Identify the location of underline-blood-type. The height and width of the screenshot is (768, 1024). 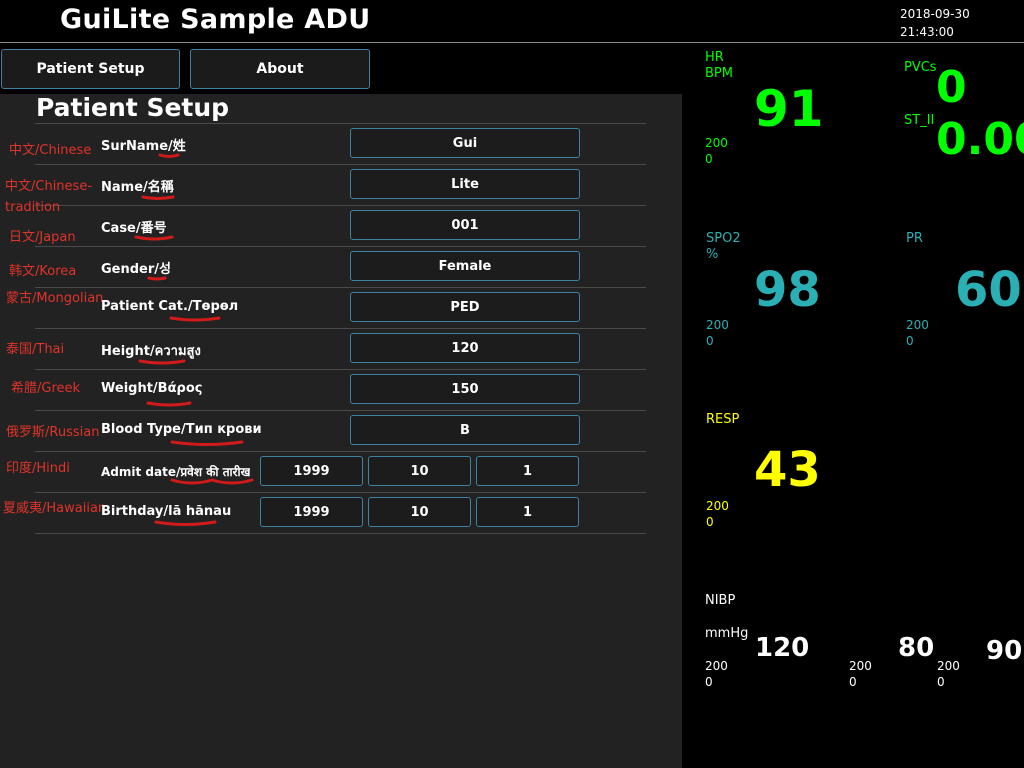
(207, 443).